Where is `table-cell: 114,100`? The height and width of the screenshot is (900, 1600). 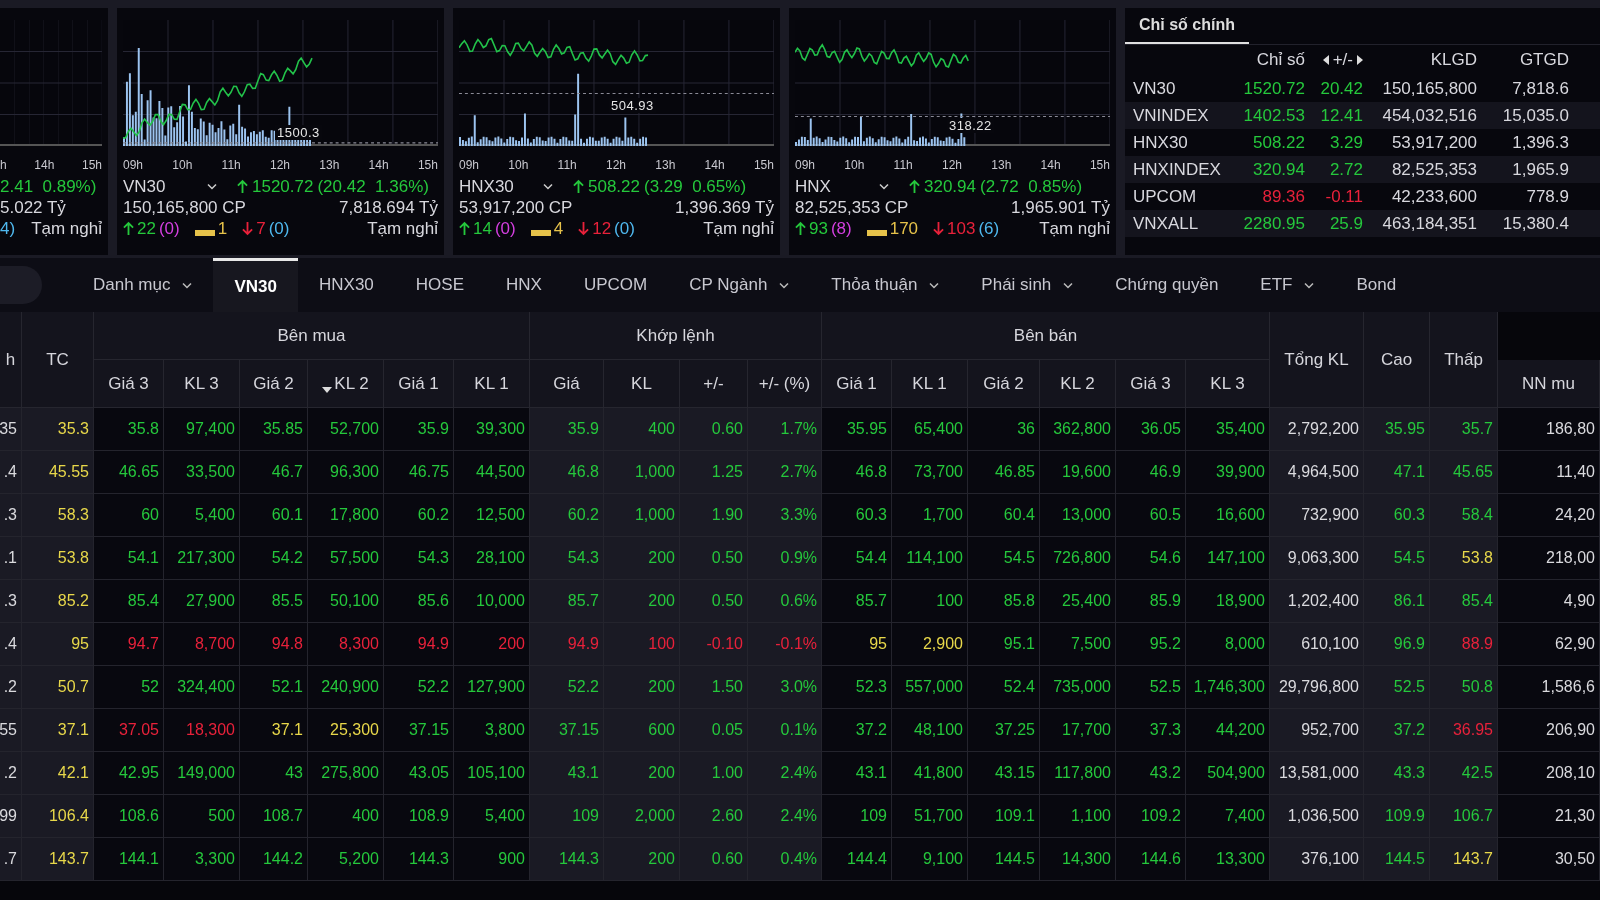
table-cell: 114,100 is located at coordinates (930, 558).